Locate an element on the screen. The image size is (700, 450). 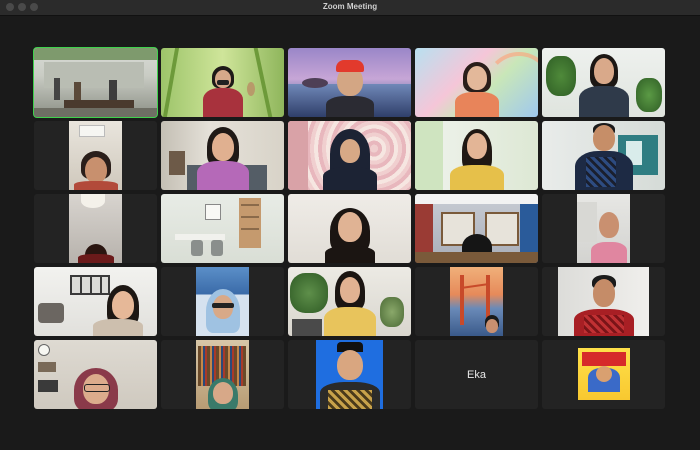
participant-avatar is located at coordinates (604, 374).